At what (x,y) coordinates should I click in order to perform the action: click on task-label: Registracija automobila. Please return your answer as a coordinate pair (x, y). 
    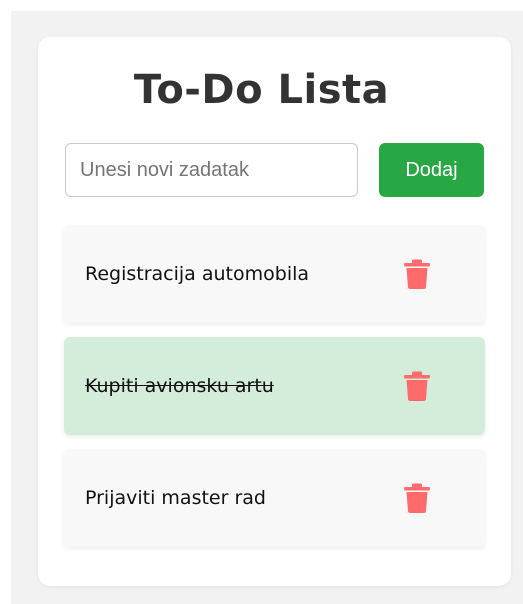
    Looking at the image, I should click on (197, 274).